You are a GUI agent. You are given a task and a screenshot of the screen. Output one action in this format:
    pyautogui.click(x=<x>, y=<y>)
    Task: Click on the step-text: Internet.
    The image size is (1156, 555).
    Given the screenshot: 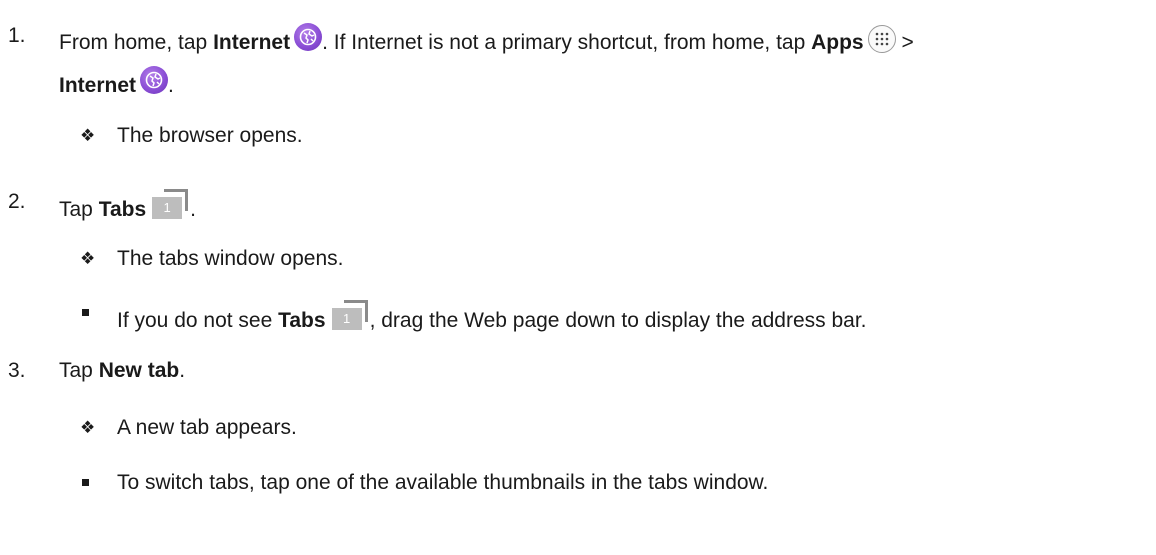 What is the action you would take?
    pyautogui.click(x=116, y=82)
    